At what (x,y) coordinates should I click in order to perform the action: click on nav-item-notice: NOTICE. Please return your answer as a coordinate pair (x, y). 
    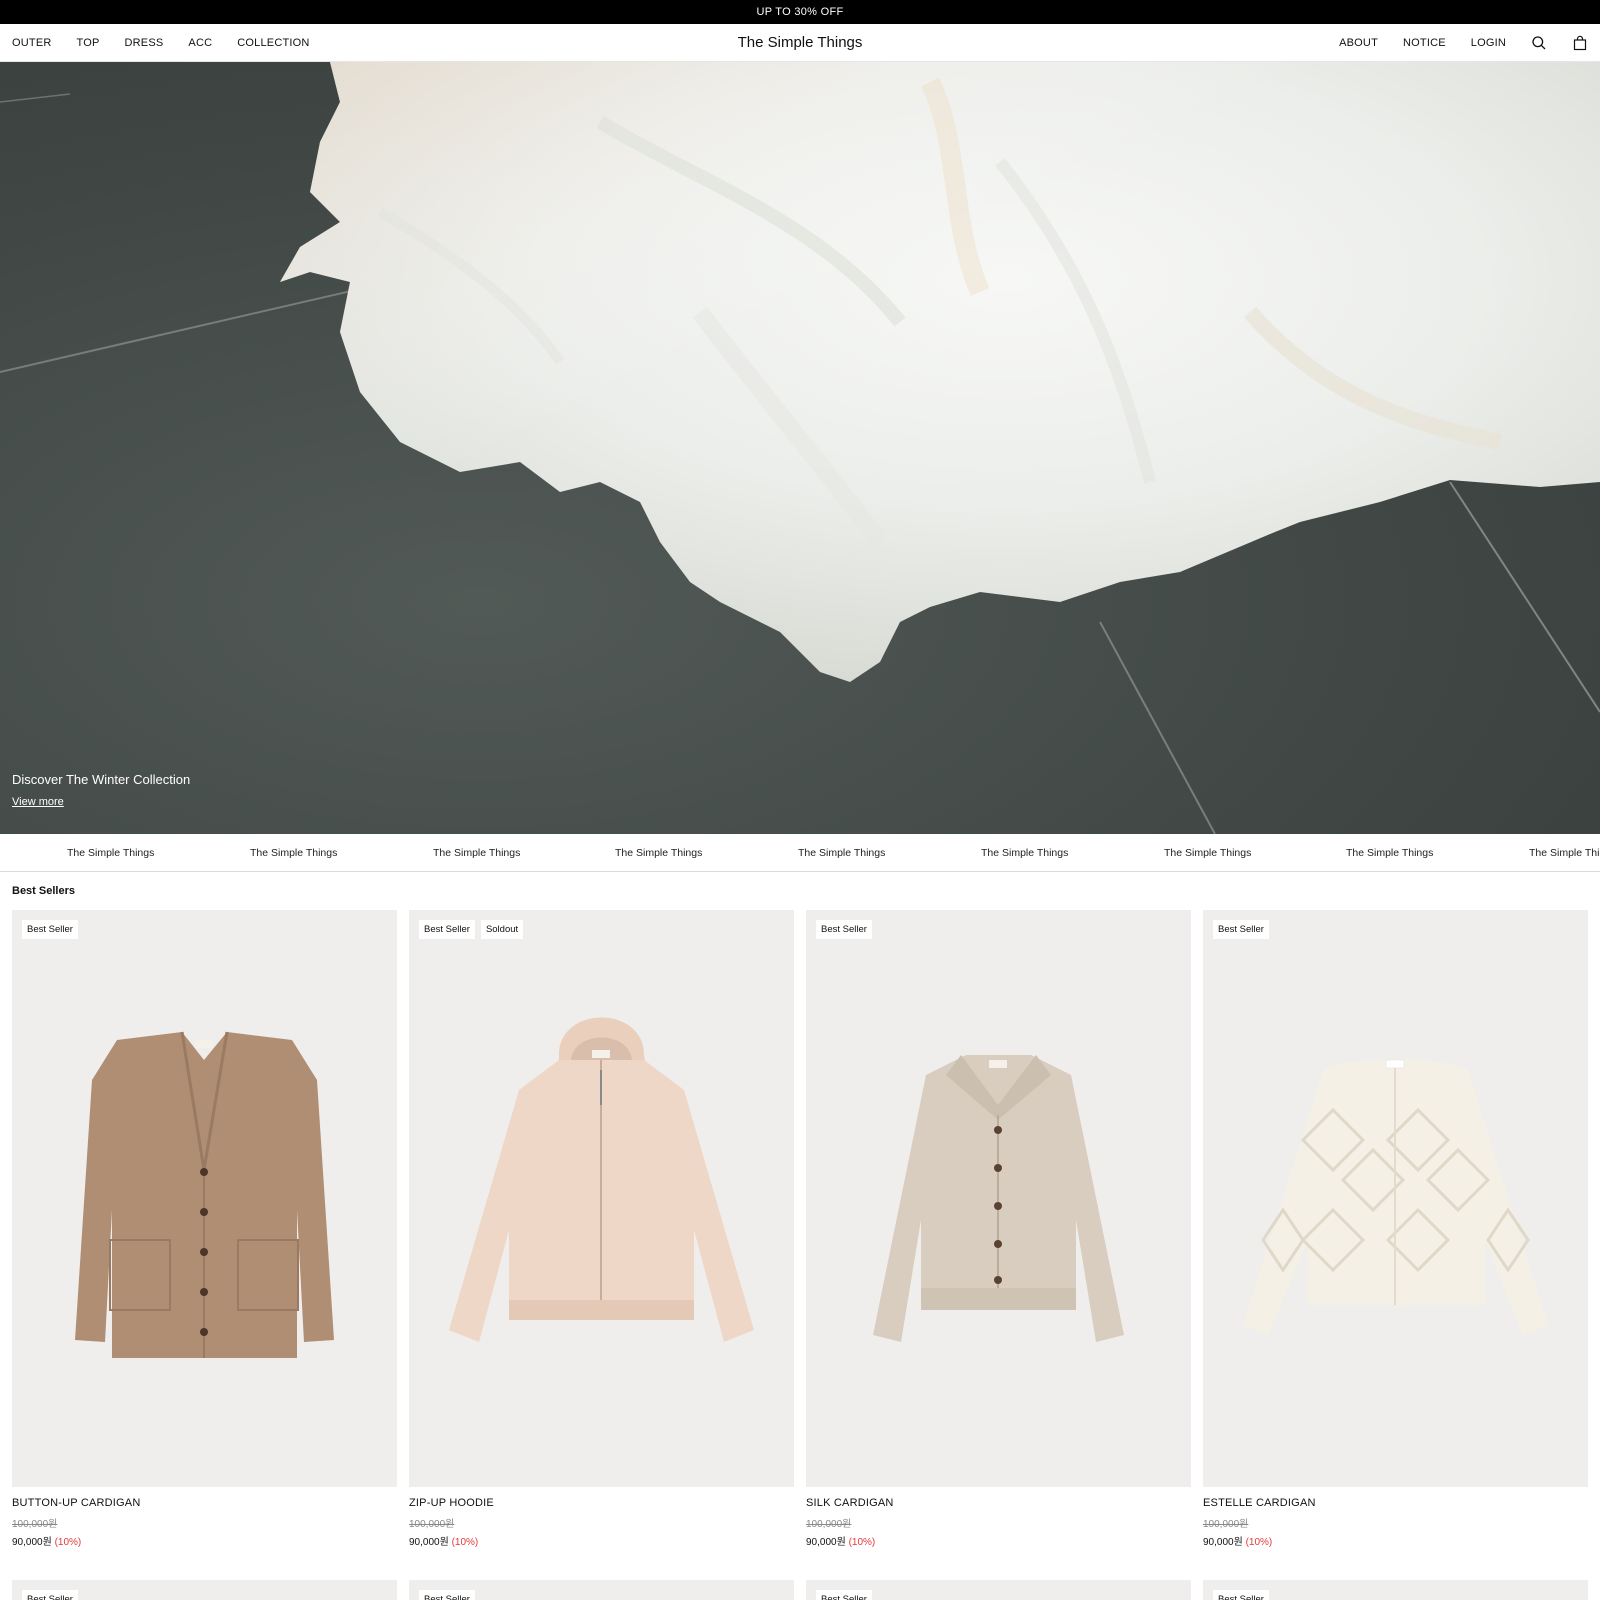
    Looking at the image, I should click on (1424, 43).